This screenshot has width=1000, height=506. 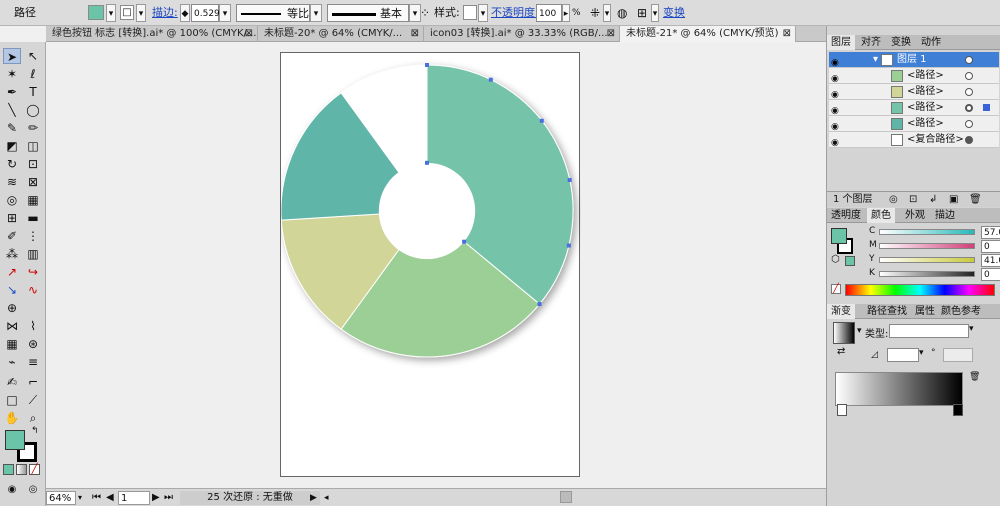 What do you see at coordinates (945, 215) in the screenshot?
I see `tab-stroke: 描边` at bounding box center [945, 215].